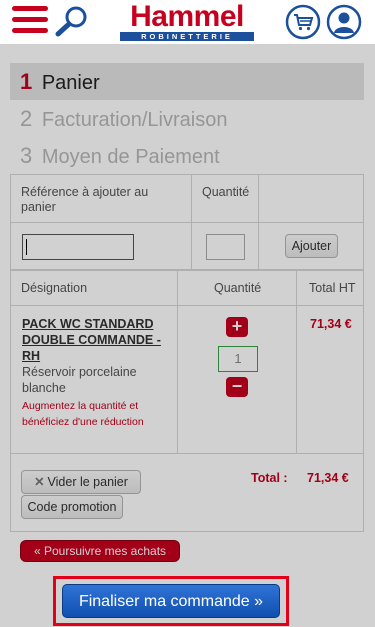 Image resolution: width=375 pixels, height=627 pixels. Describe the element at coordinates (344, 22) in the screenshot. I see `user-icon` at that location.